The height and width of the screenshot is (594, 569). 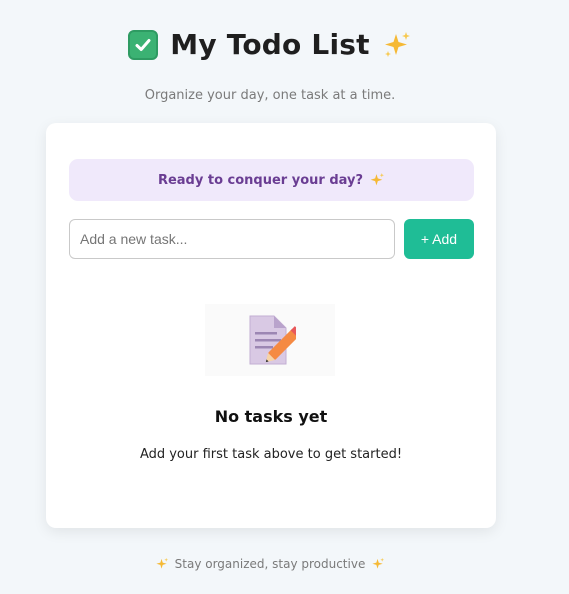 I want to click on memo-icon, so click(x=270, y=340).